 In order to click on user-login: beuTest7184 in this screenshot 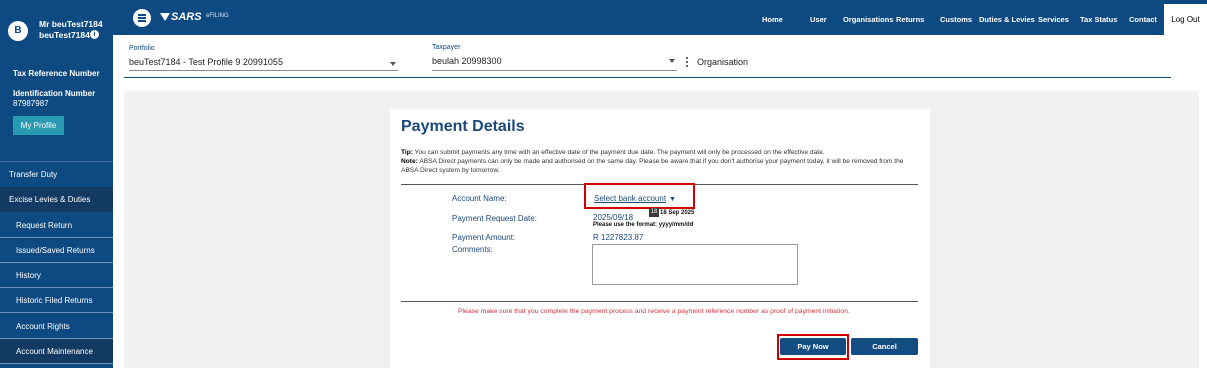, I will do `click(64, 35)`.